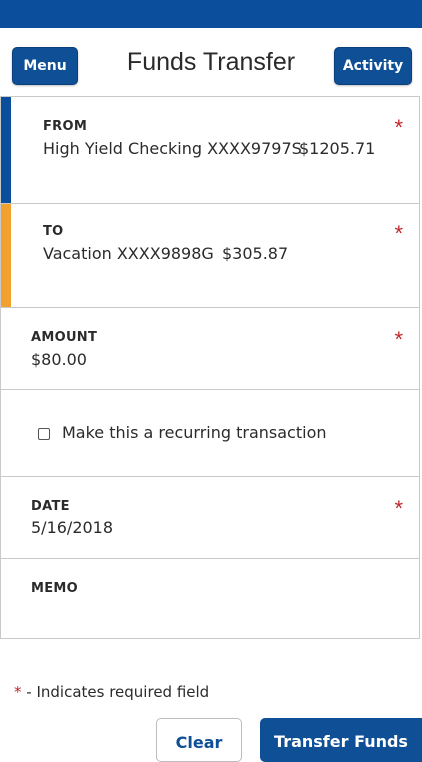 Image resolution: width=422 pixels, height=762 pixels. I want to click on from-account-balance: $1205.71, so click(337, 148).